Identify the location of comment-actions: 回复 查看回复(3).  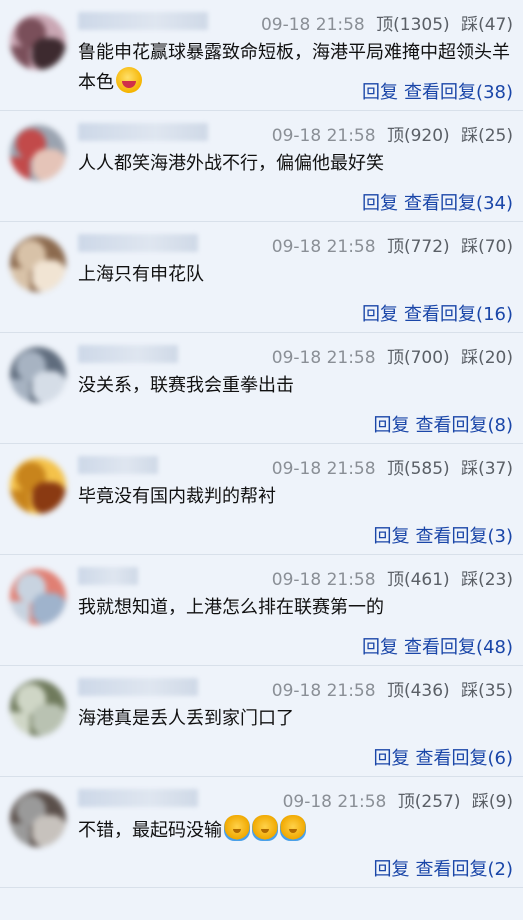
(444, 535).